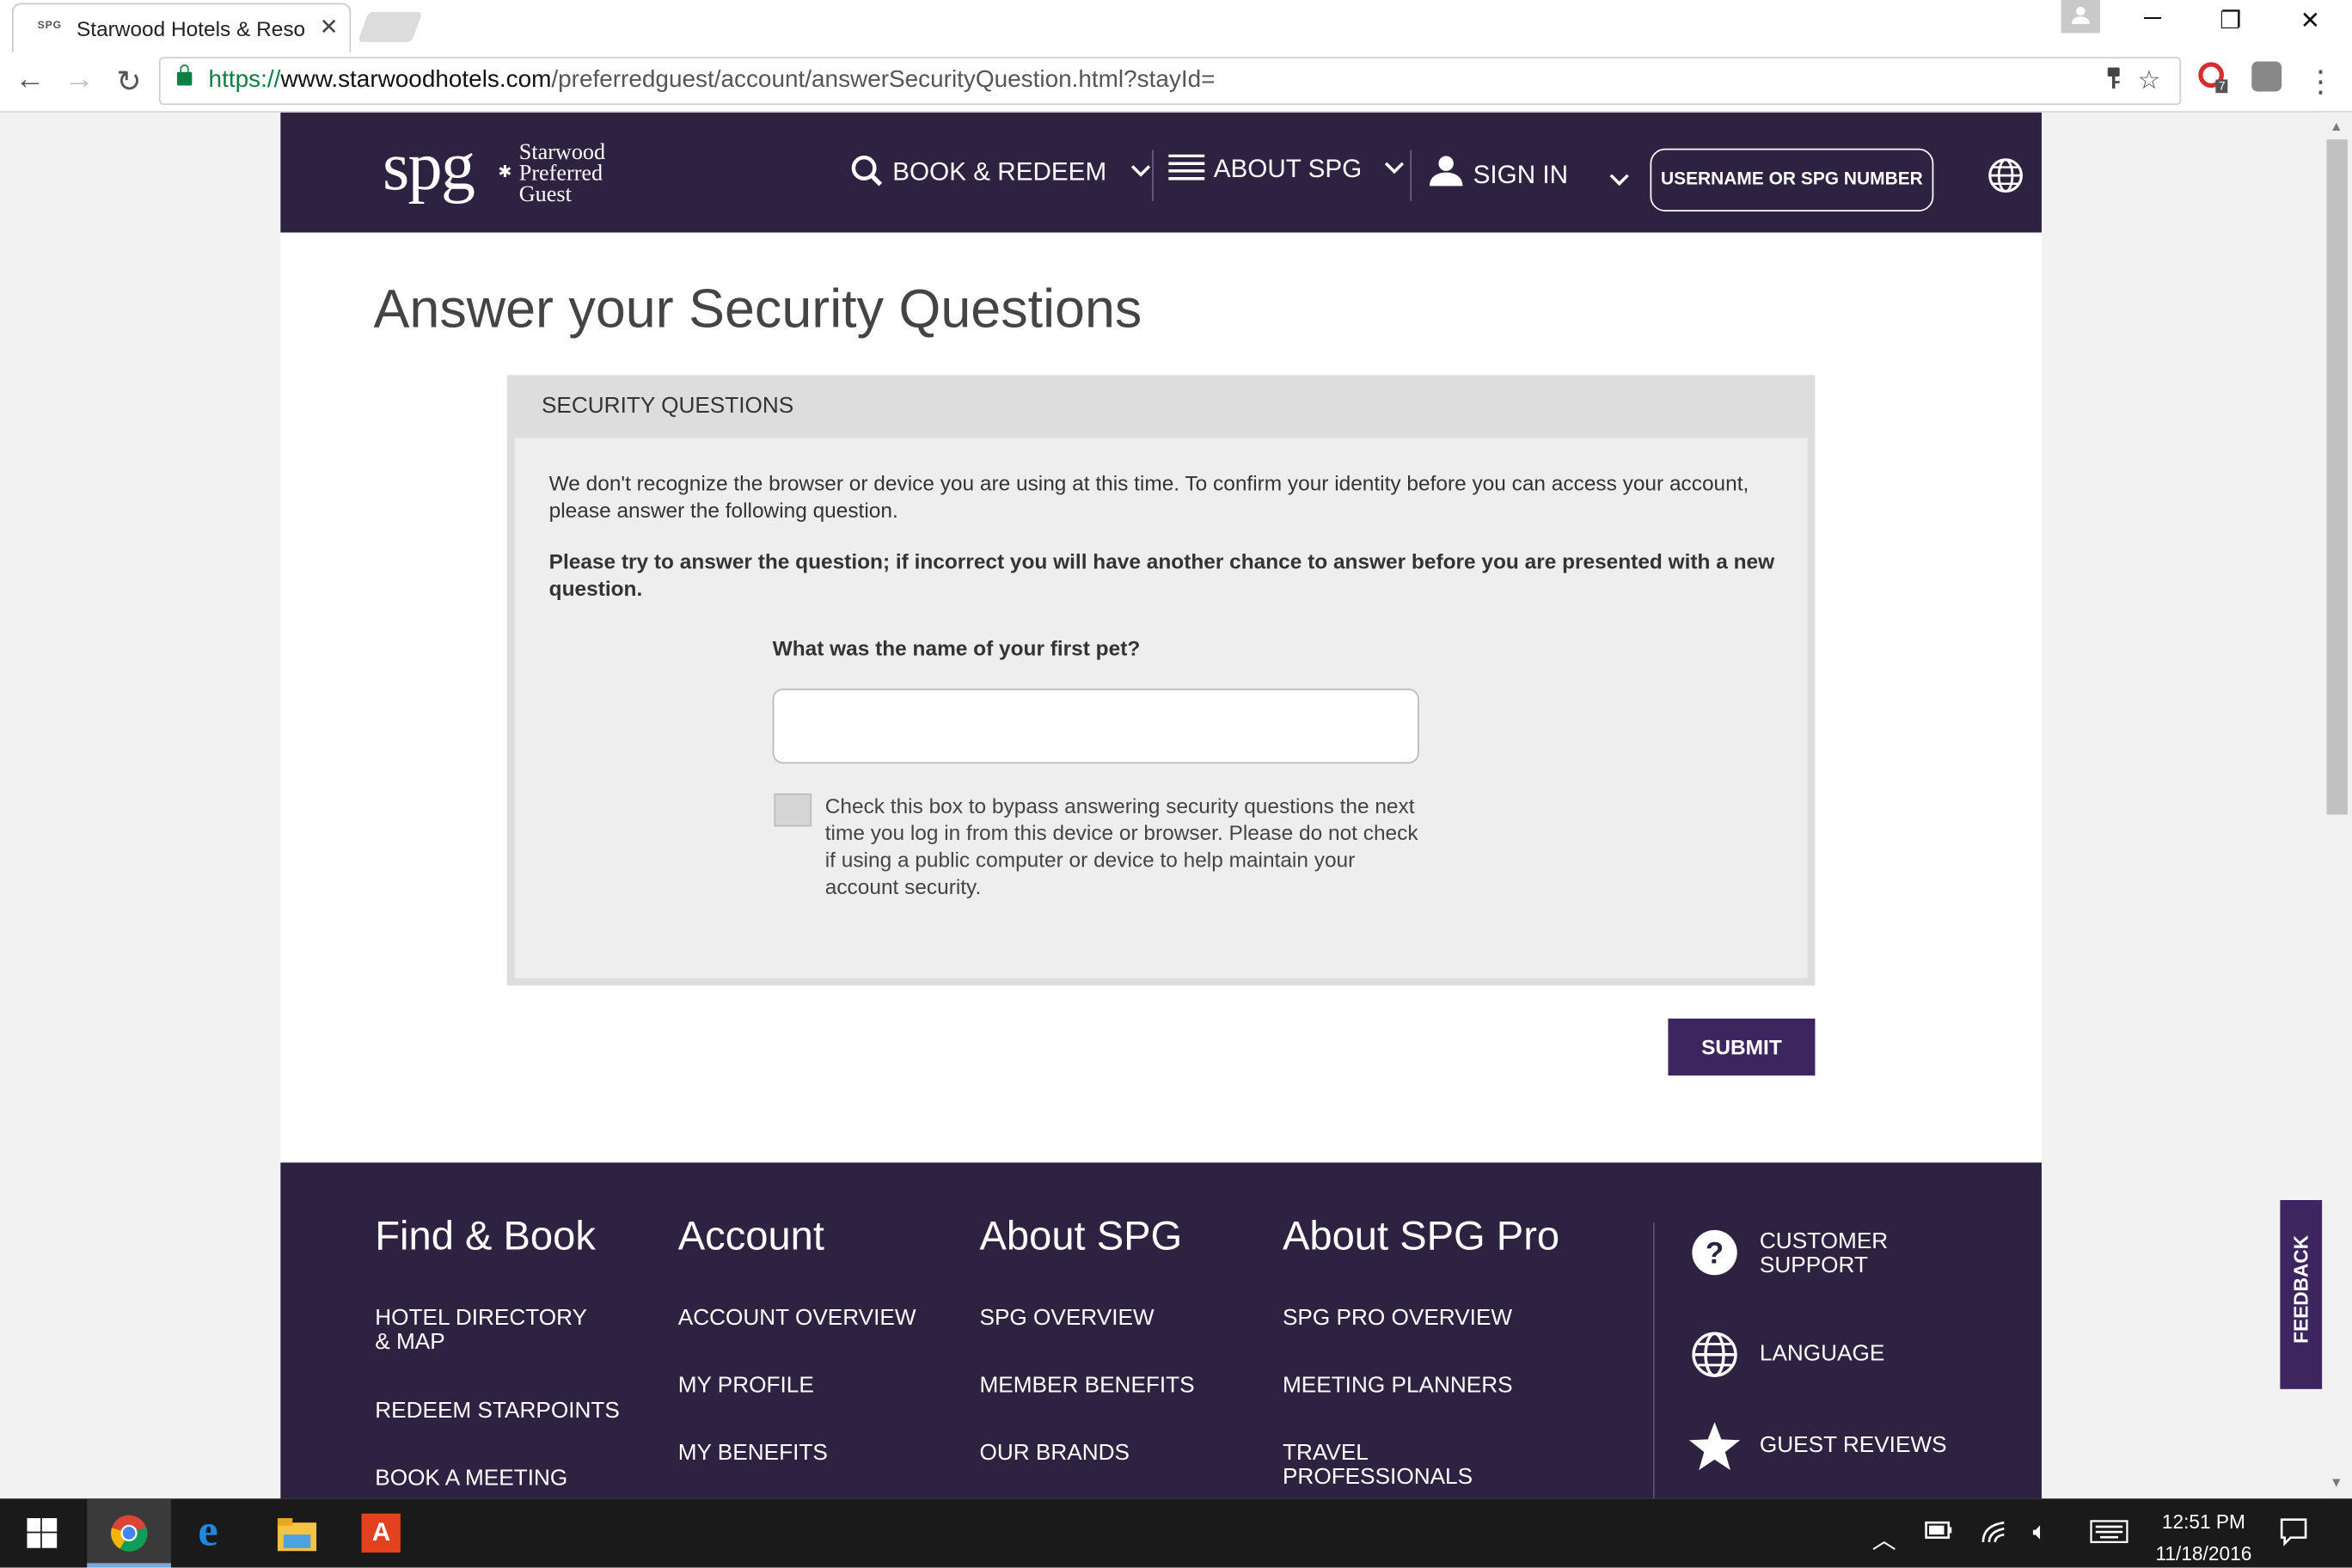 The height and width of the screenshot is (1568, 2352). I want to click on menu-icon: ⋮, so click(2321, 82).